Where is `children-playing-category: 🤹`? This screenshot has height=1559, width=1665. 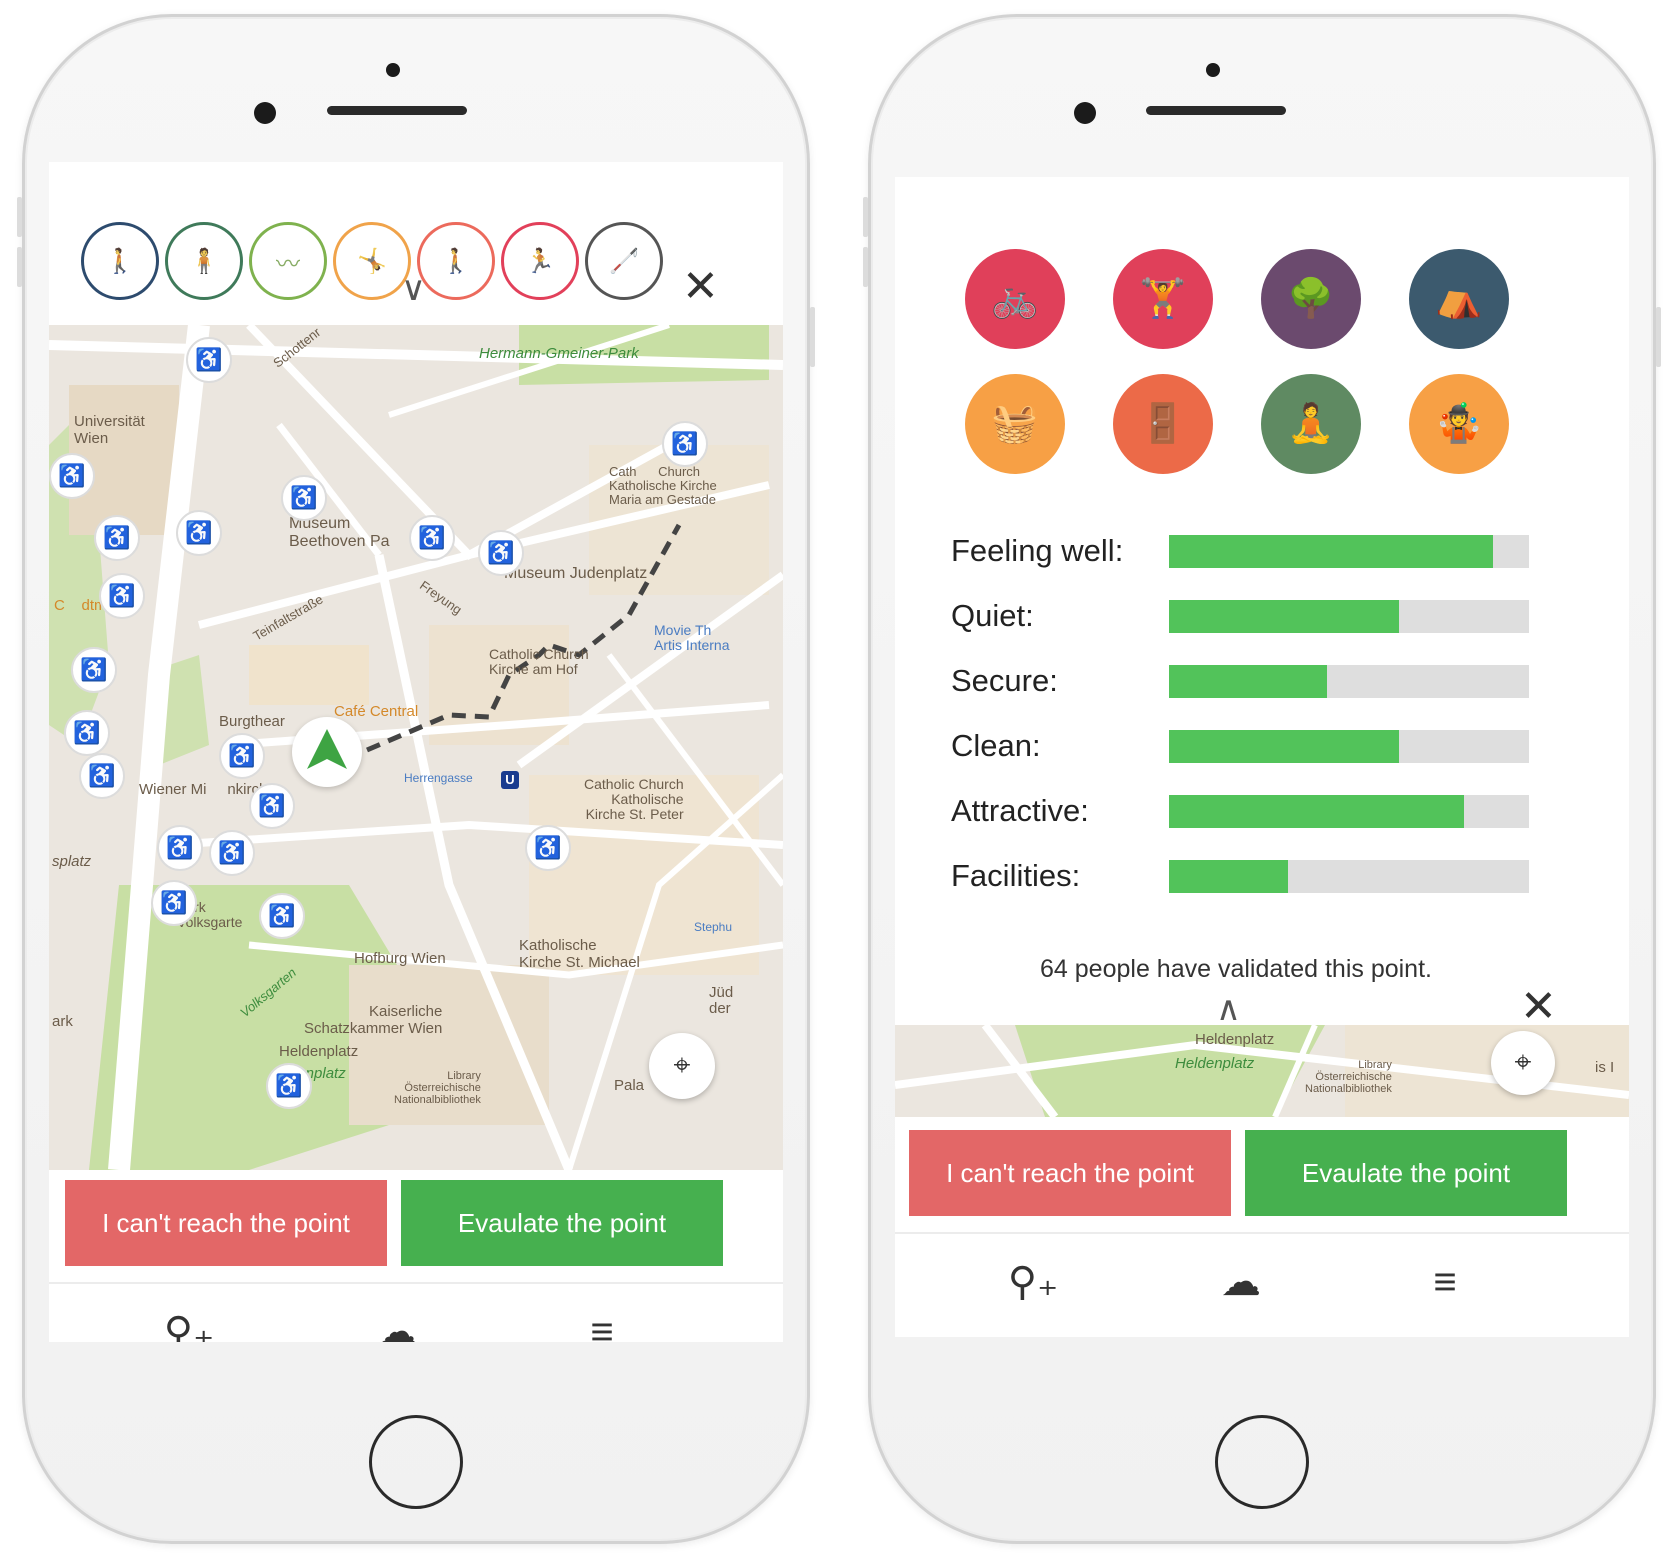 children-playing-category: 🤹 is located at coordinates (1459, 424).